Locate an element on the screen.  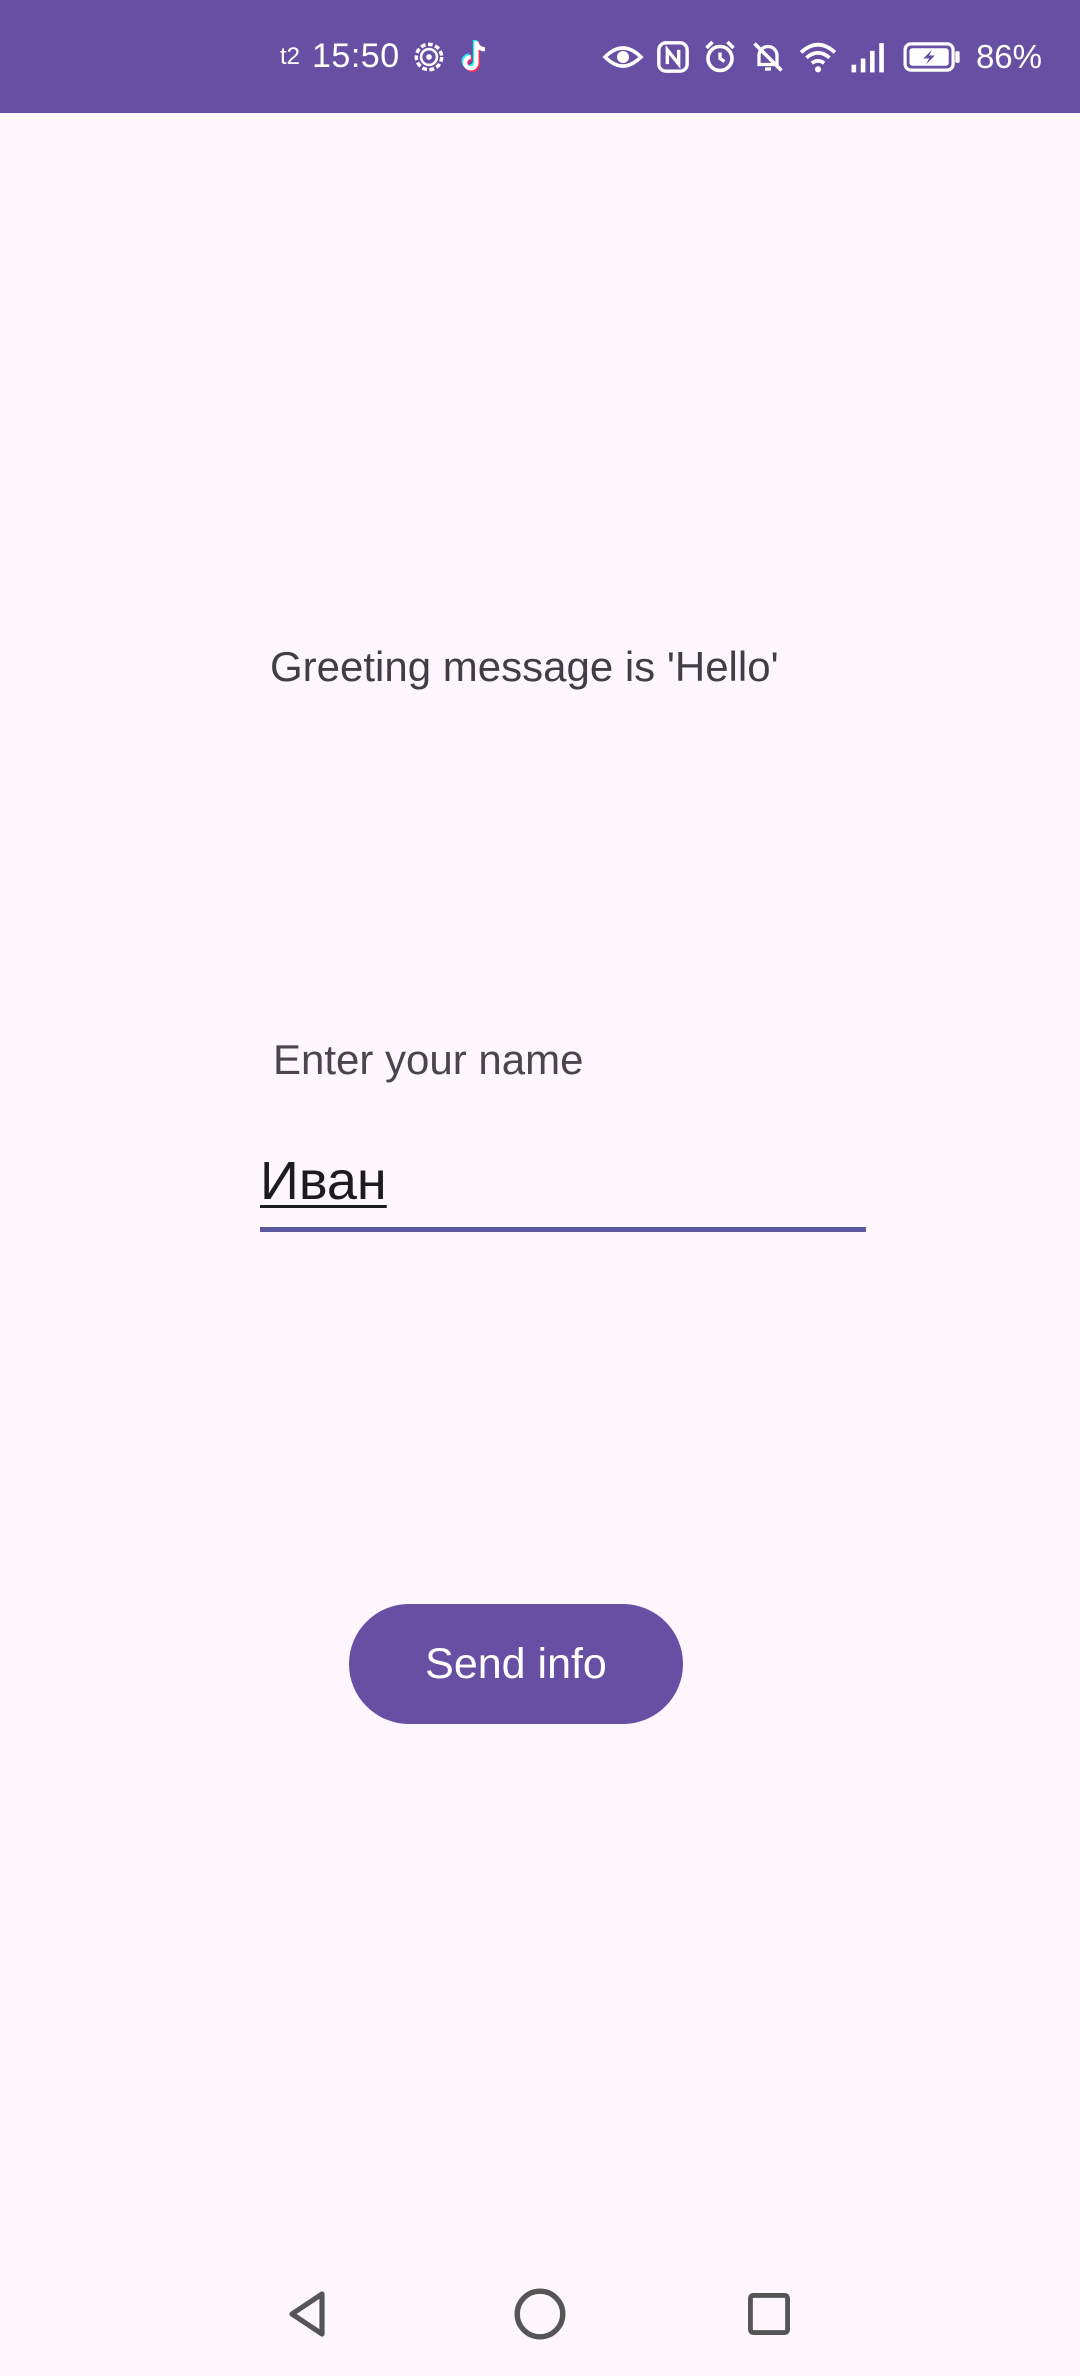
signal-icon is located at coordinates (870, 57).